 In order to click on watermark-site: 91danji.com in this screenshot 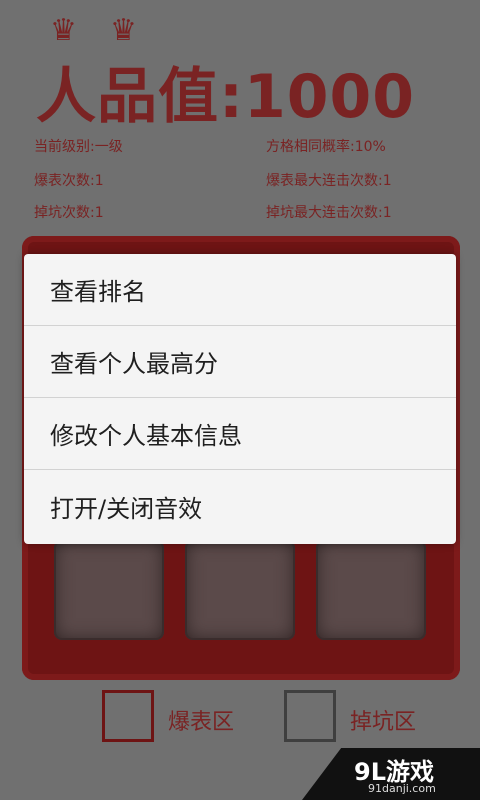, I will do `click(402, 788)`.